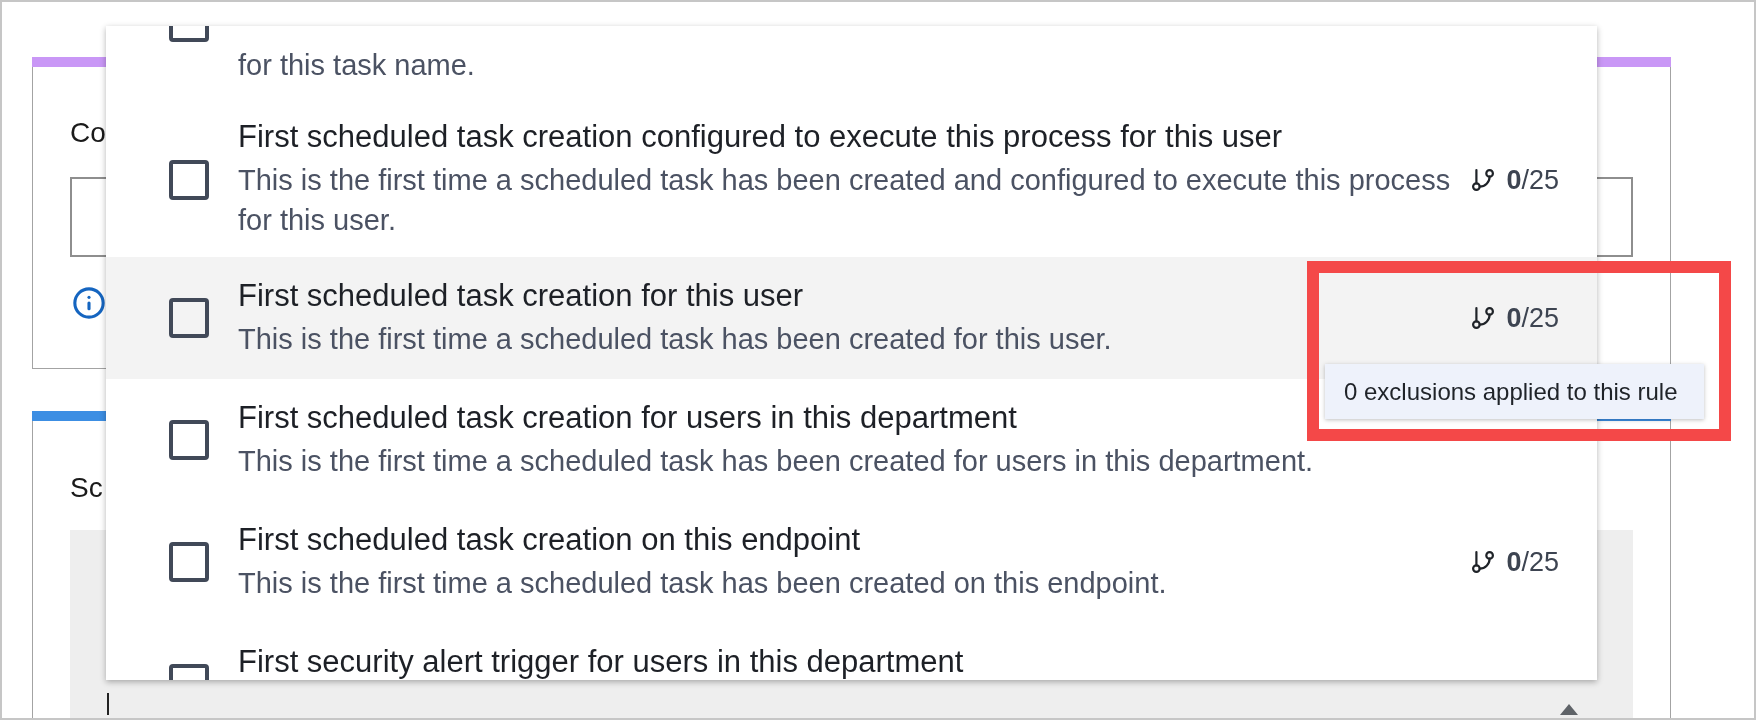 Image resolution: width=1756 pixels, height=720 pixels. What do you see at coordinates (675, 339) in the screenshot?
I see `rule-description: This is the first time a scheduled task has been created for this user.` at bounding box center [675, 339].